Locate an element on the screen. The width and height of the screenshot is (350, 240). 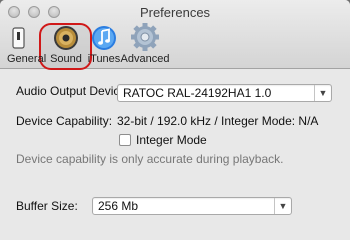
buffer-size-select: 256 Mb ▼ is located at coordinates (192, 206).